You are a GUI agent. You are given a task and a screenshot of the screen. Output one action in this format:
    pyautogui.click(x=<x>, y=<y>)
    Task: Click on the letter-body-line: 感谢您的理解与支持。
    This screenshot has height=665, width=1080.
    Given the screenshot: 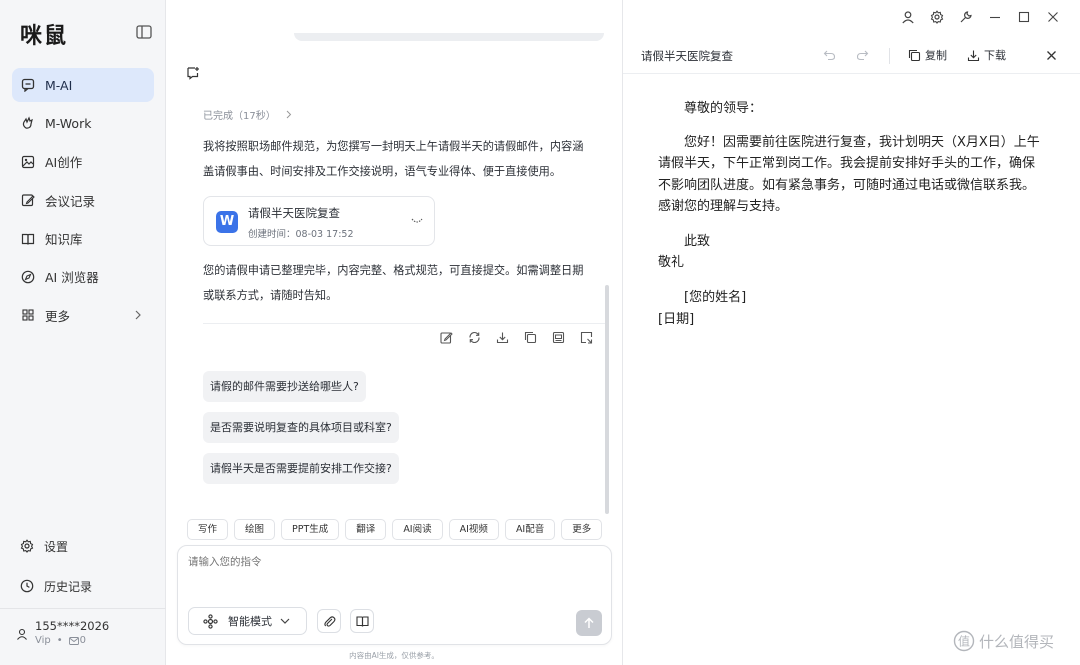 What is the action you would take?
    pyautogui.click(x=723, y=206)
    